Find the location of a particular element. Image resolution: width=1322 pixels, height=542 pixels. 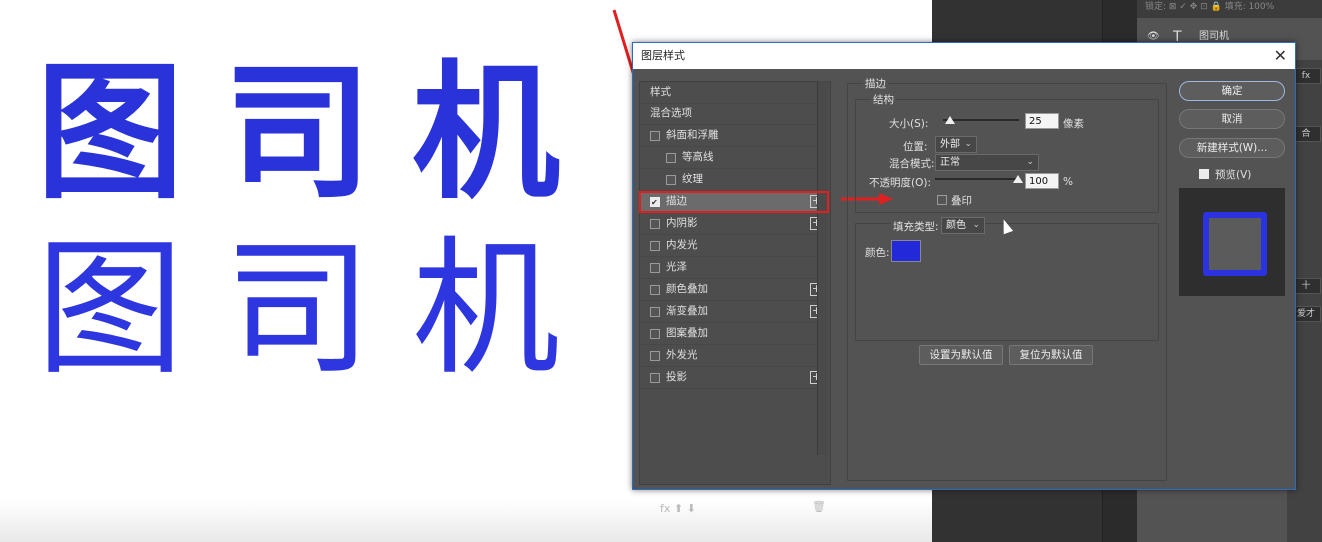

style-item-texture: 纹理 is located at coordinates (730, 180).